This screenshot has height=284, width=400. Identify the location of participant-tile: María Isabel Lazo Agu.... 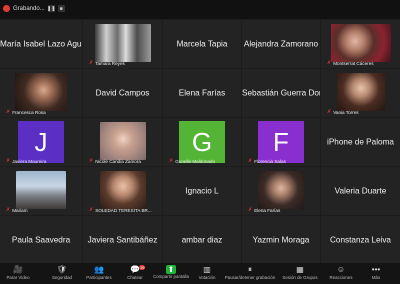
(41, 44).